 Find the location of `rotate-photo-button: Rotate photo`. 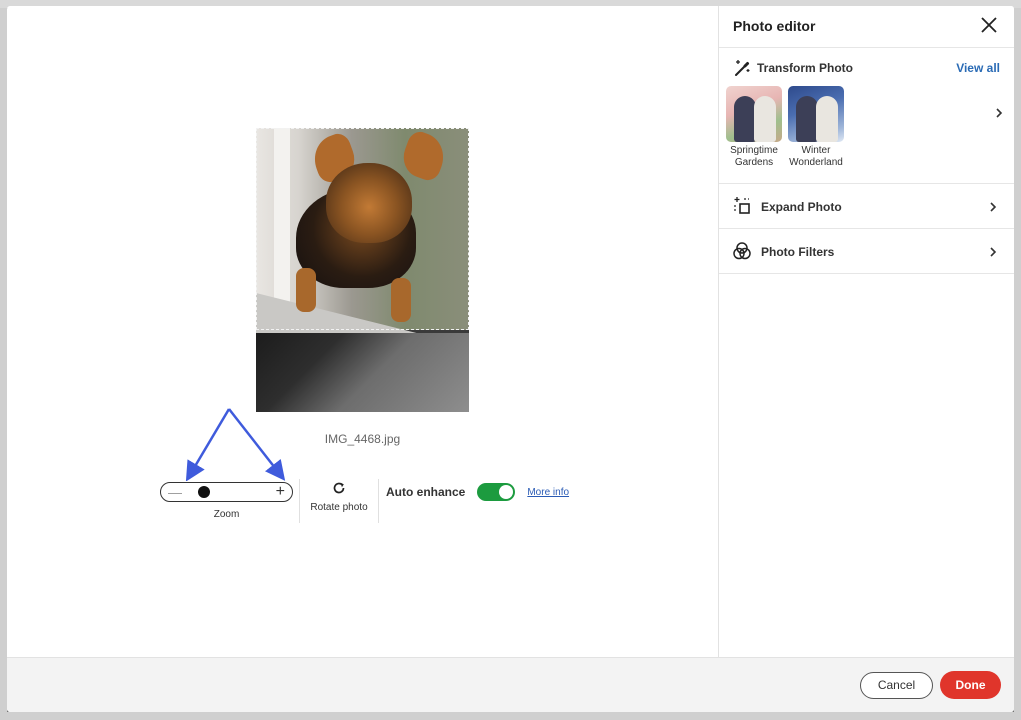

rotate-photo-button: Rotate photo is located at coordinates (339, 494).